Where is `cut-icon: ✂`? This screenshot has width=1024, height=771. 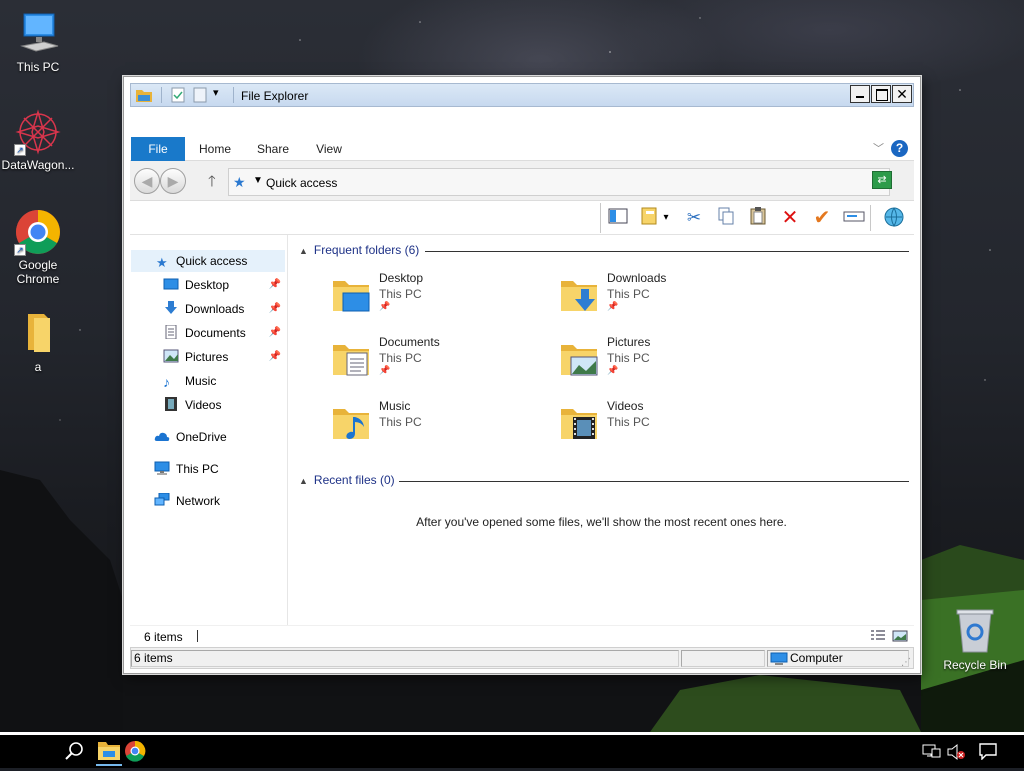 cut-icon: ✂ is located at coordinates (694, 218).